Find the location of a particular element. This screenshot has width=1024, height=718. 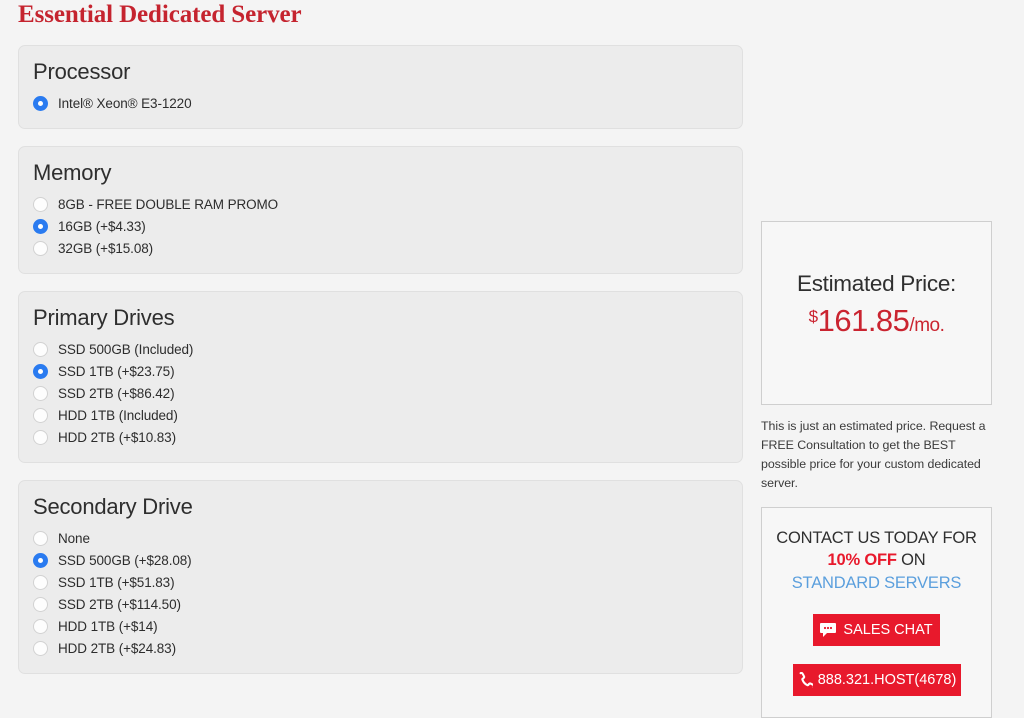

phone-icon is located at coordinates (805, 680).